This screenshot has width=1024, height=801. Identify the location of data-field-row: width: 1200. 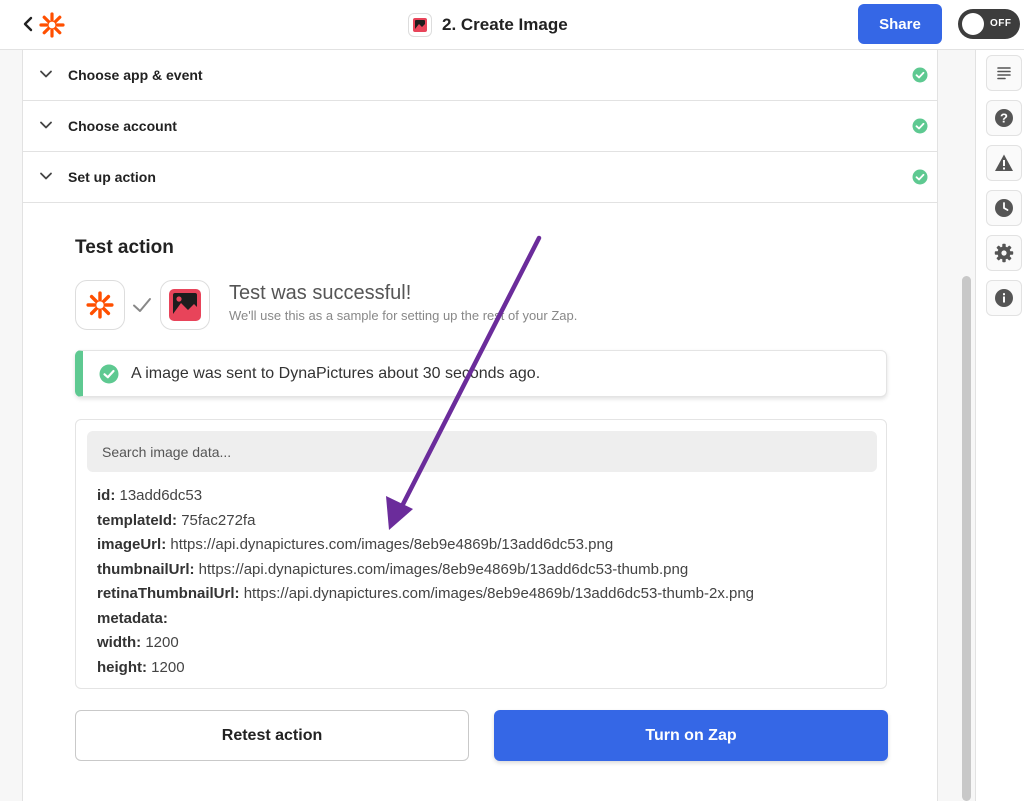
(138, 642).